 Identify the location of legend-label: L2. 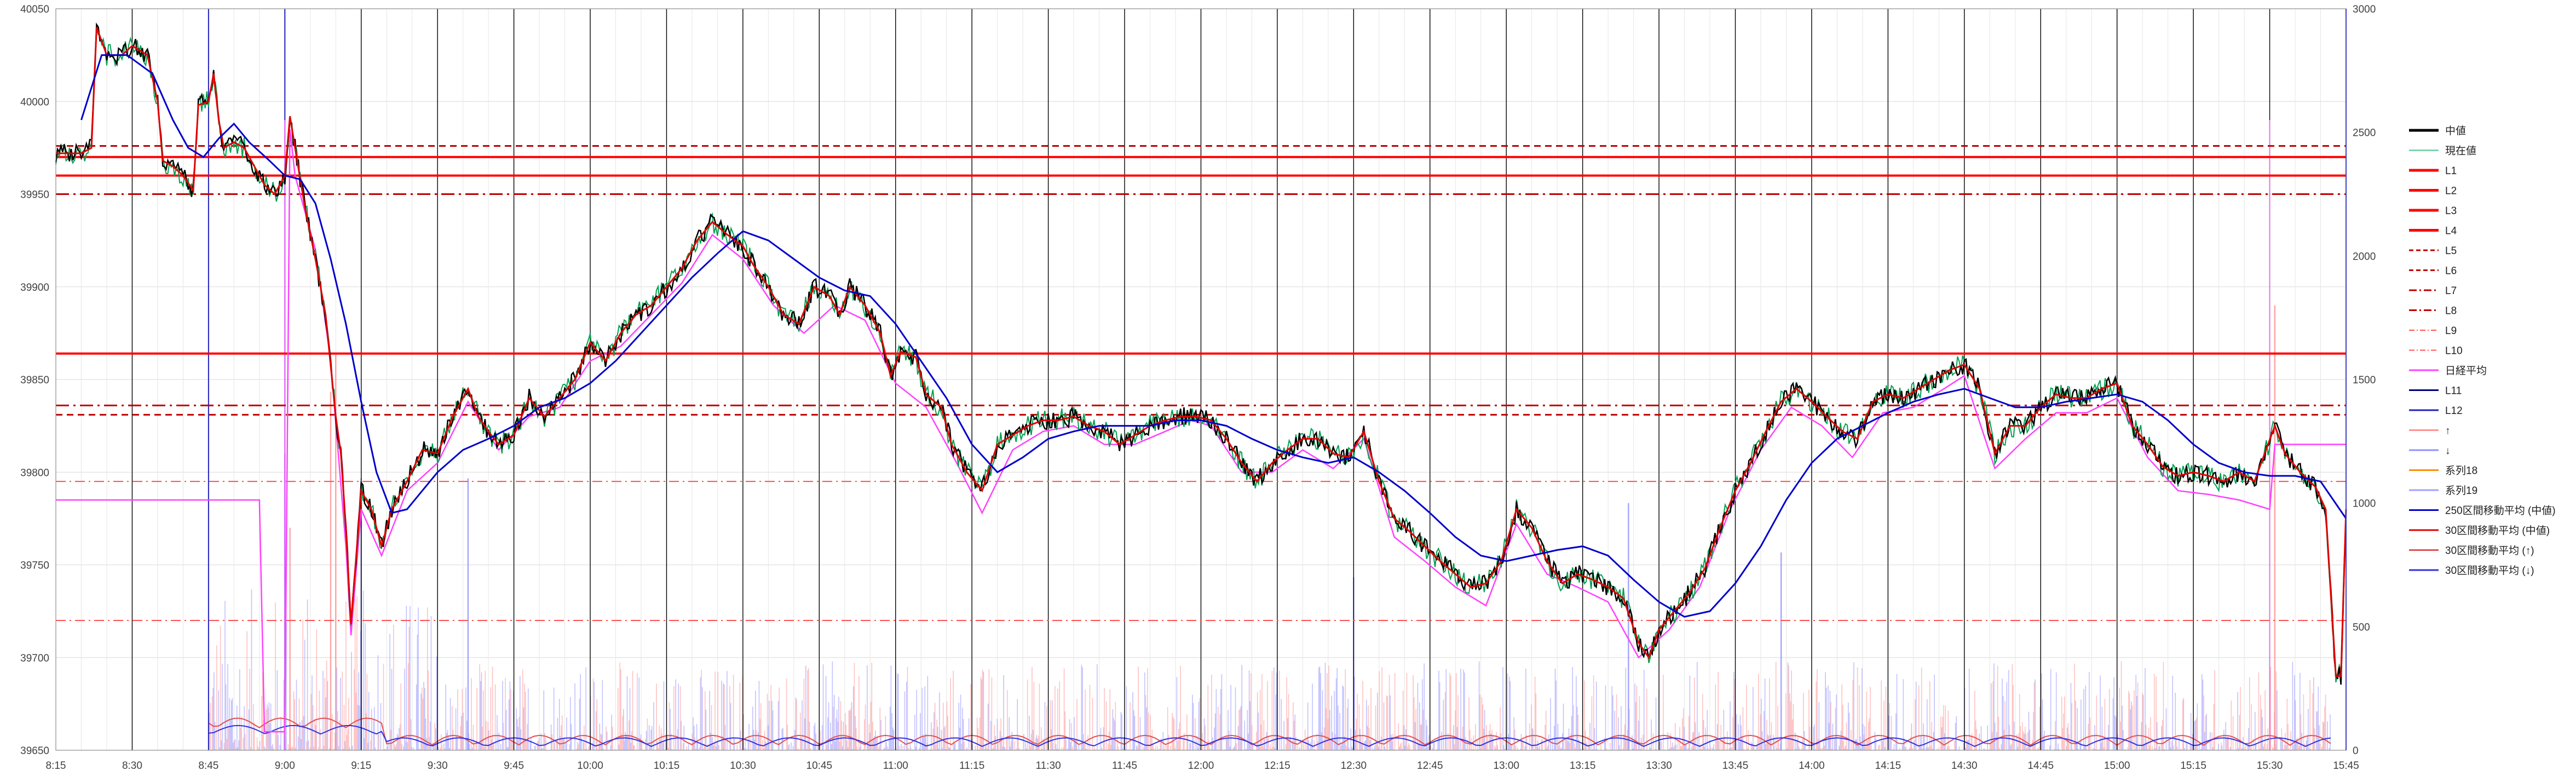
(2451, 191).